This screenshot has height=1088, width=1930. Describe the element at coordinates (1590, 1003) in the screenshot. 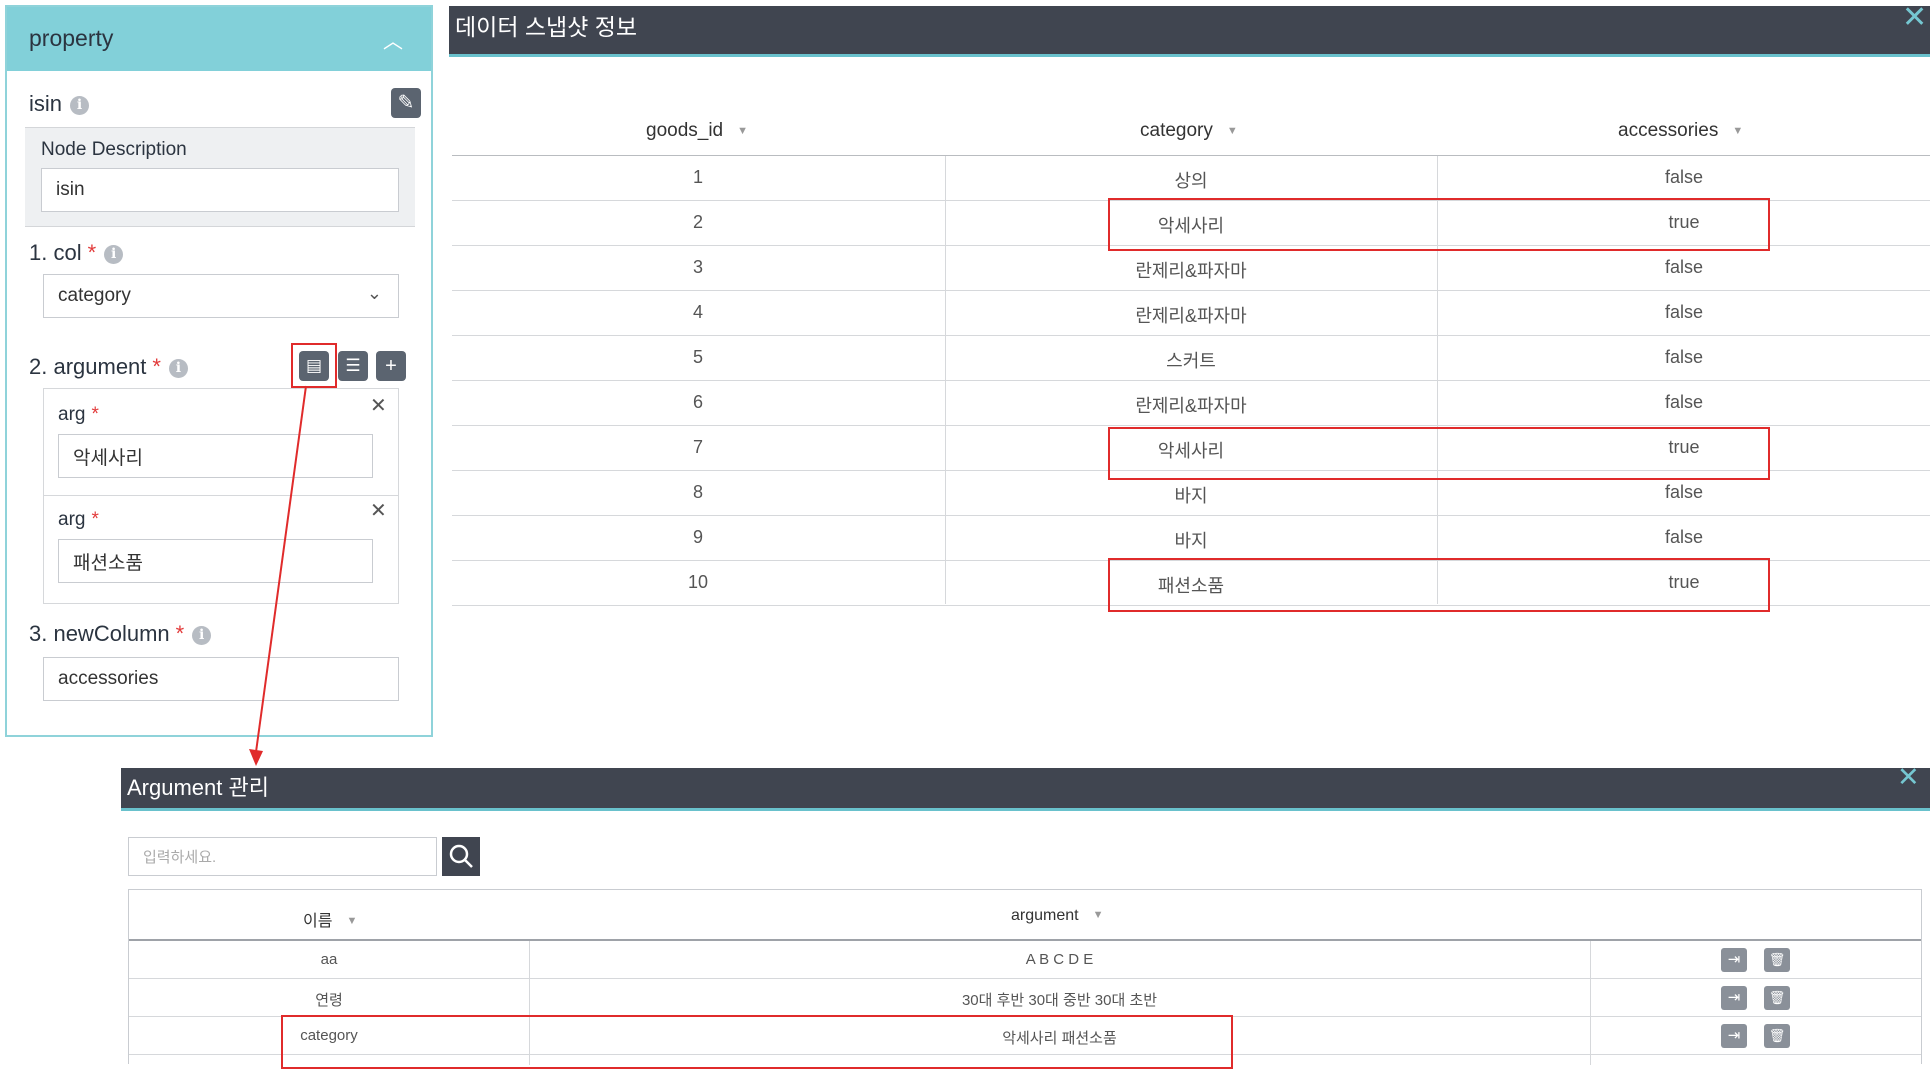

I see `column-divider` at that location.